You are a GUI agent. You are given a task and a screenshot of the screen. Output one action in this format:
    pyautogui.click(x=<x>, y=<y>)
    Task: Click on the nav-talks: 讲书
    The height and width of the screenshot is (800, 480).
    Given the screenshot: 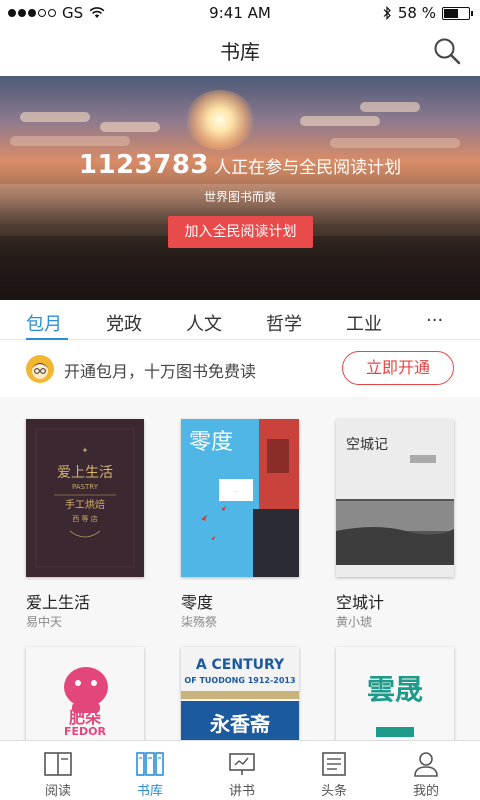 What is the action you would take?
    pyautogui.click(x=242, y=770)
    